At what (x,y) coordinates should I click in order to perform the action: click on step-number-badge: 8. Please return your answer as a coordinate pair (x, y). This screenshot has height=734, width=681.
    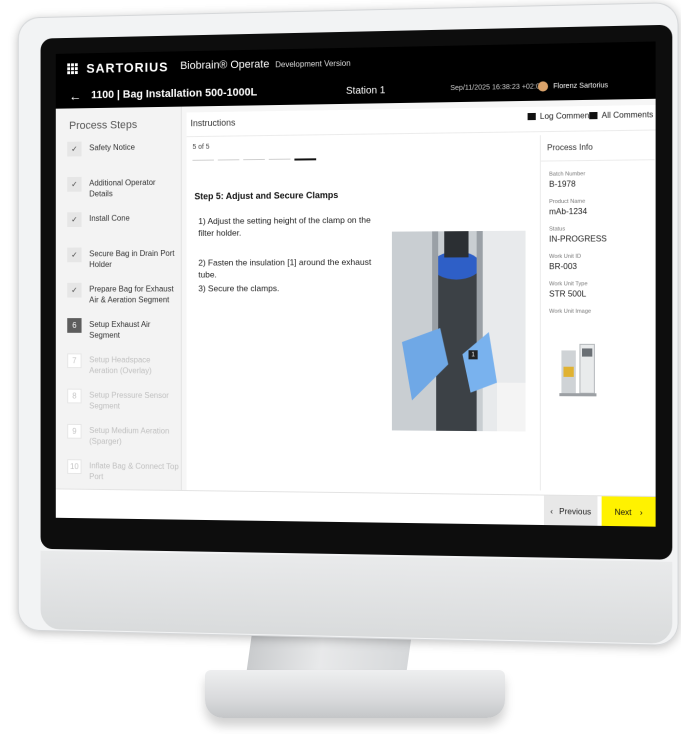
    Looking at the image, I should click on (74, 396).